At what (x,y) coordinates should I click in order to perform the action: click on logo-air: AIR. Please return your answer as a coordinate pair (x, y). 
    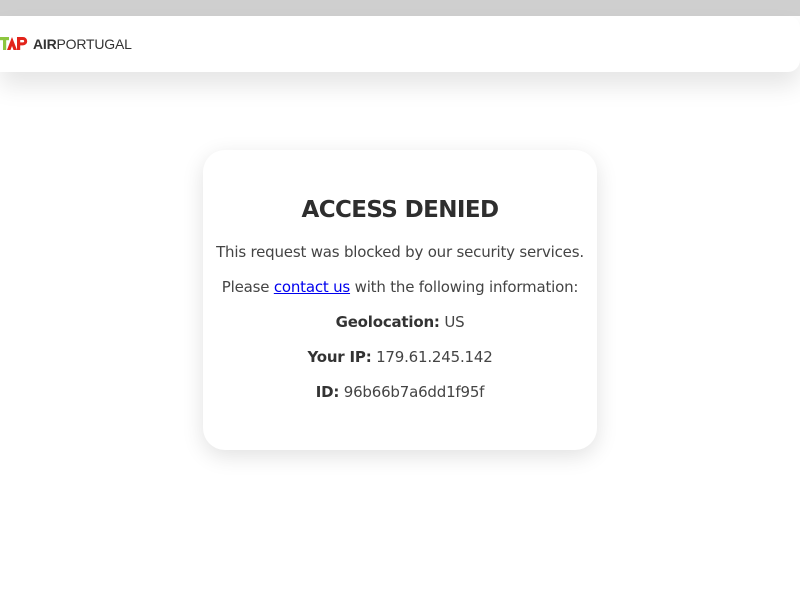
    Looking at the image, I should click on (45, 44).